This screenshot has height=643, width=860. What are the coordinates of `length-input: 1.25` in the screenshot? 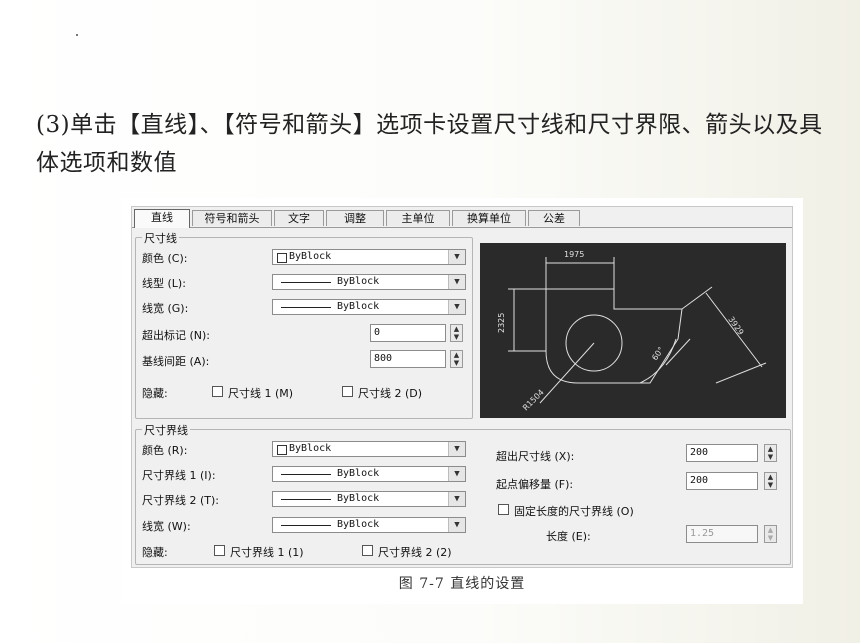 It's located at (722, 534).